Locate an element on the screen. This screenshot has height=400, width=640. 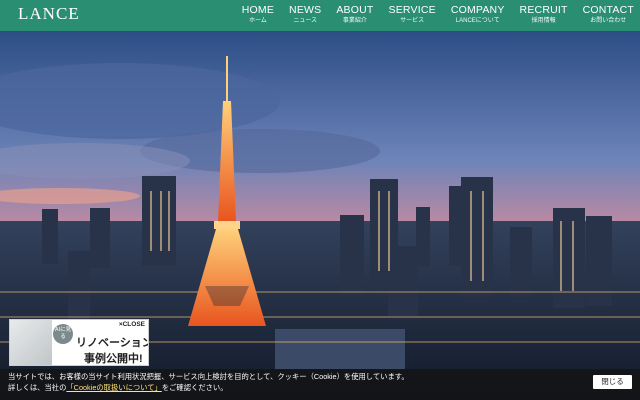
cookie-details-suffix: をご確認ください。 is located at coordinates (194, 387).